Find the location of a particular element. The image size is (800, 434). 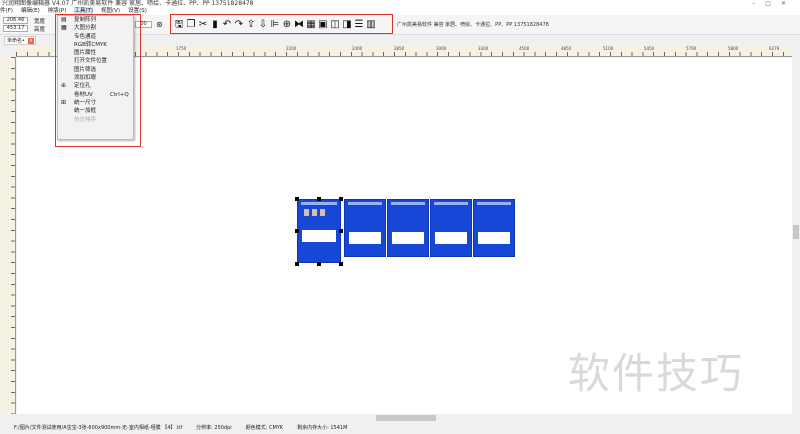

paste-icon: ▮ is located at coordinates (215, 24).